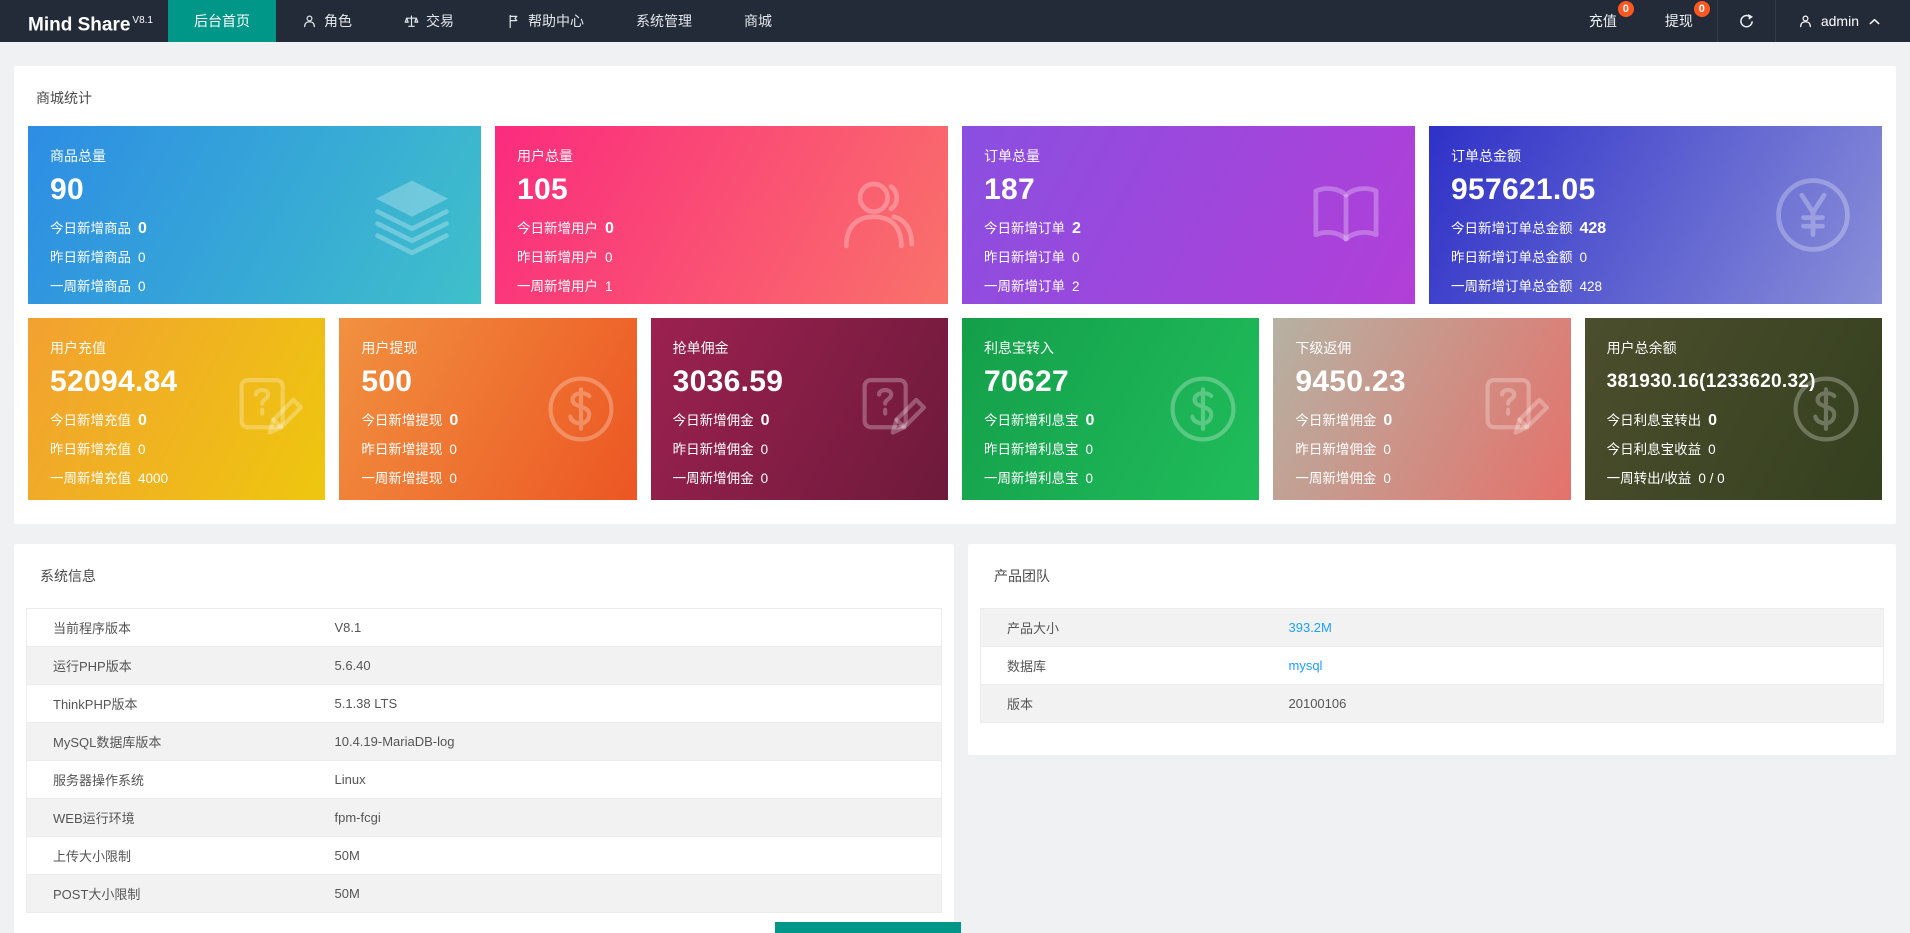  I want to click on card-line-label: 一周新增充值, so click(90, 478).